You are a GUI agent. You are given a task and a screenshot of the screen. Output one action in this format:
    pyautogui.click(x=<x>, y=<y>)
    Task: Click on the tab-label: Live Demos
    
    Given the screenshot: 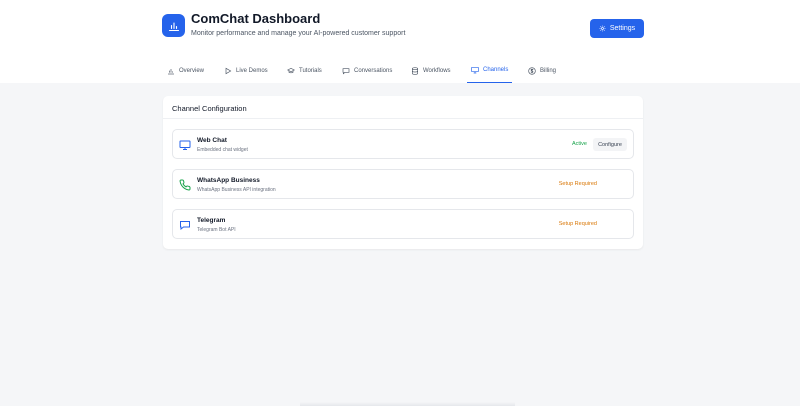 What is the action you would take?
    pyautogui.click(x=252, y=70)
    